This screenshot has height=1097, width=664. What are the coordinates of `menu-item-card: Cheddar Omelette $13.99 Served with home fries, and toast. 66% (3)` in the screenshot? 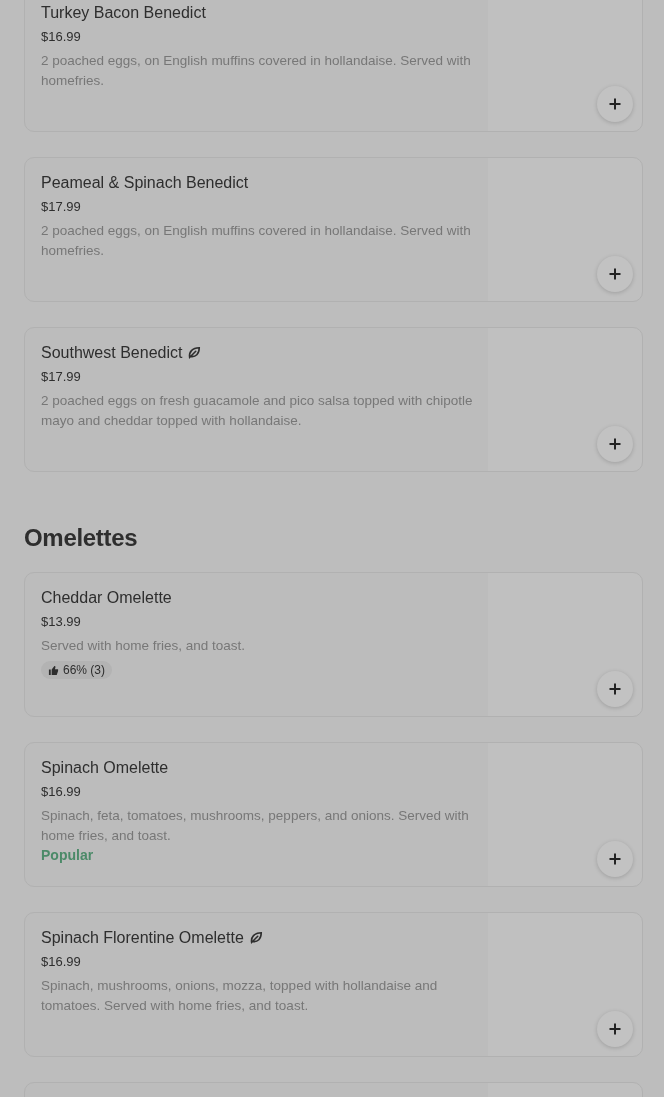 It's located at (333, 644).